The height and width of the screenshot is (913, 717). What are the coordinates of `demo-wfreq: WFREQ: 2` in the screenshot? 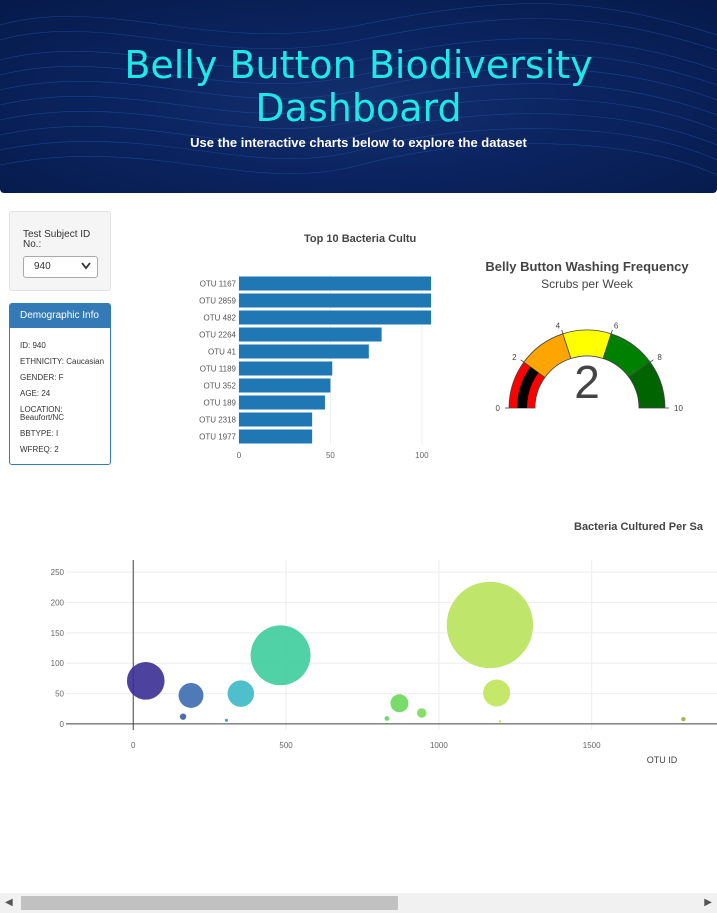 It's located at (39, 449).